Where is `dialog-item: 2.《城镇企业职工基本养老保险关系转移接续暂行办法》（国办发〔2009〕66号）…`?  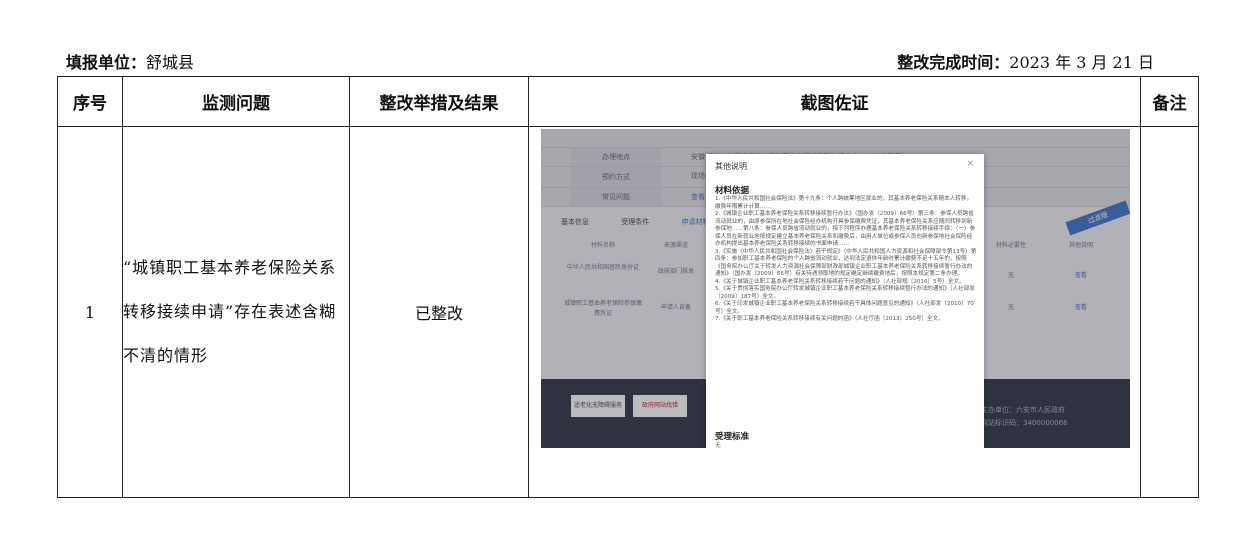 dialog-item: 2.《城镇企业职工基本养老保险关系转移接续暂行办法》（国办发〔2009〕66号）… is located at coordinates (845, 229).